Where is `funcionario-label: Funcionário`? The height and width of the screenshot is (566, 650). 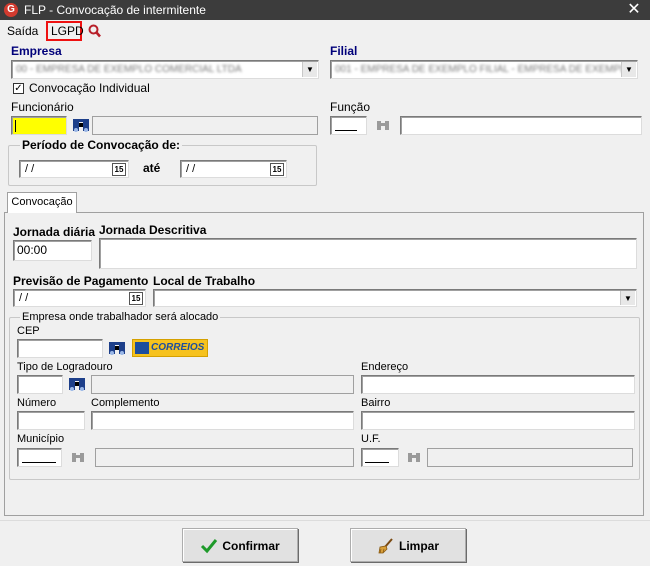 funcionario-label: Funcionário is located at coordinates (42, 107).